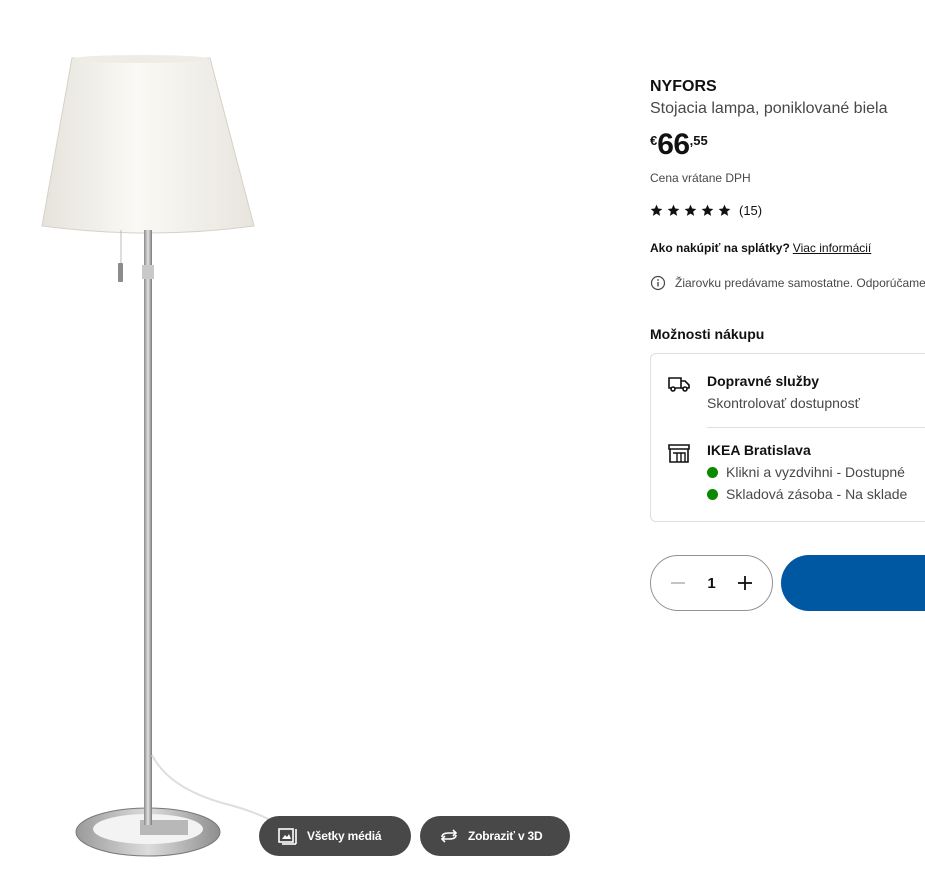  What do you see at coordinates (816, 427) in the screenshot?
I see `options-divider` at bounding box center [816, 427].